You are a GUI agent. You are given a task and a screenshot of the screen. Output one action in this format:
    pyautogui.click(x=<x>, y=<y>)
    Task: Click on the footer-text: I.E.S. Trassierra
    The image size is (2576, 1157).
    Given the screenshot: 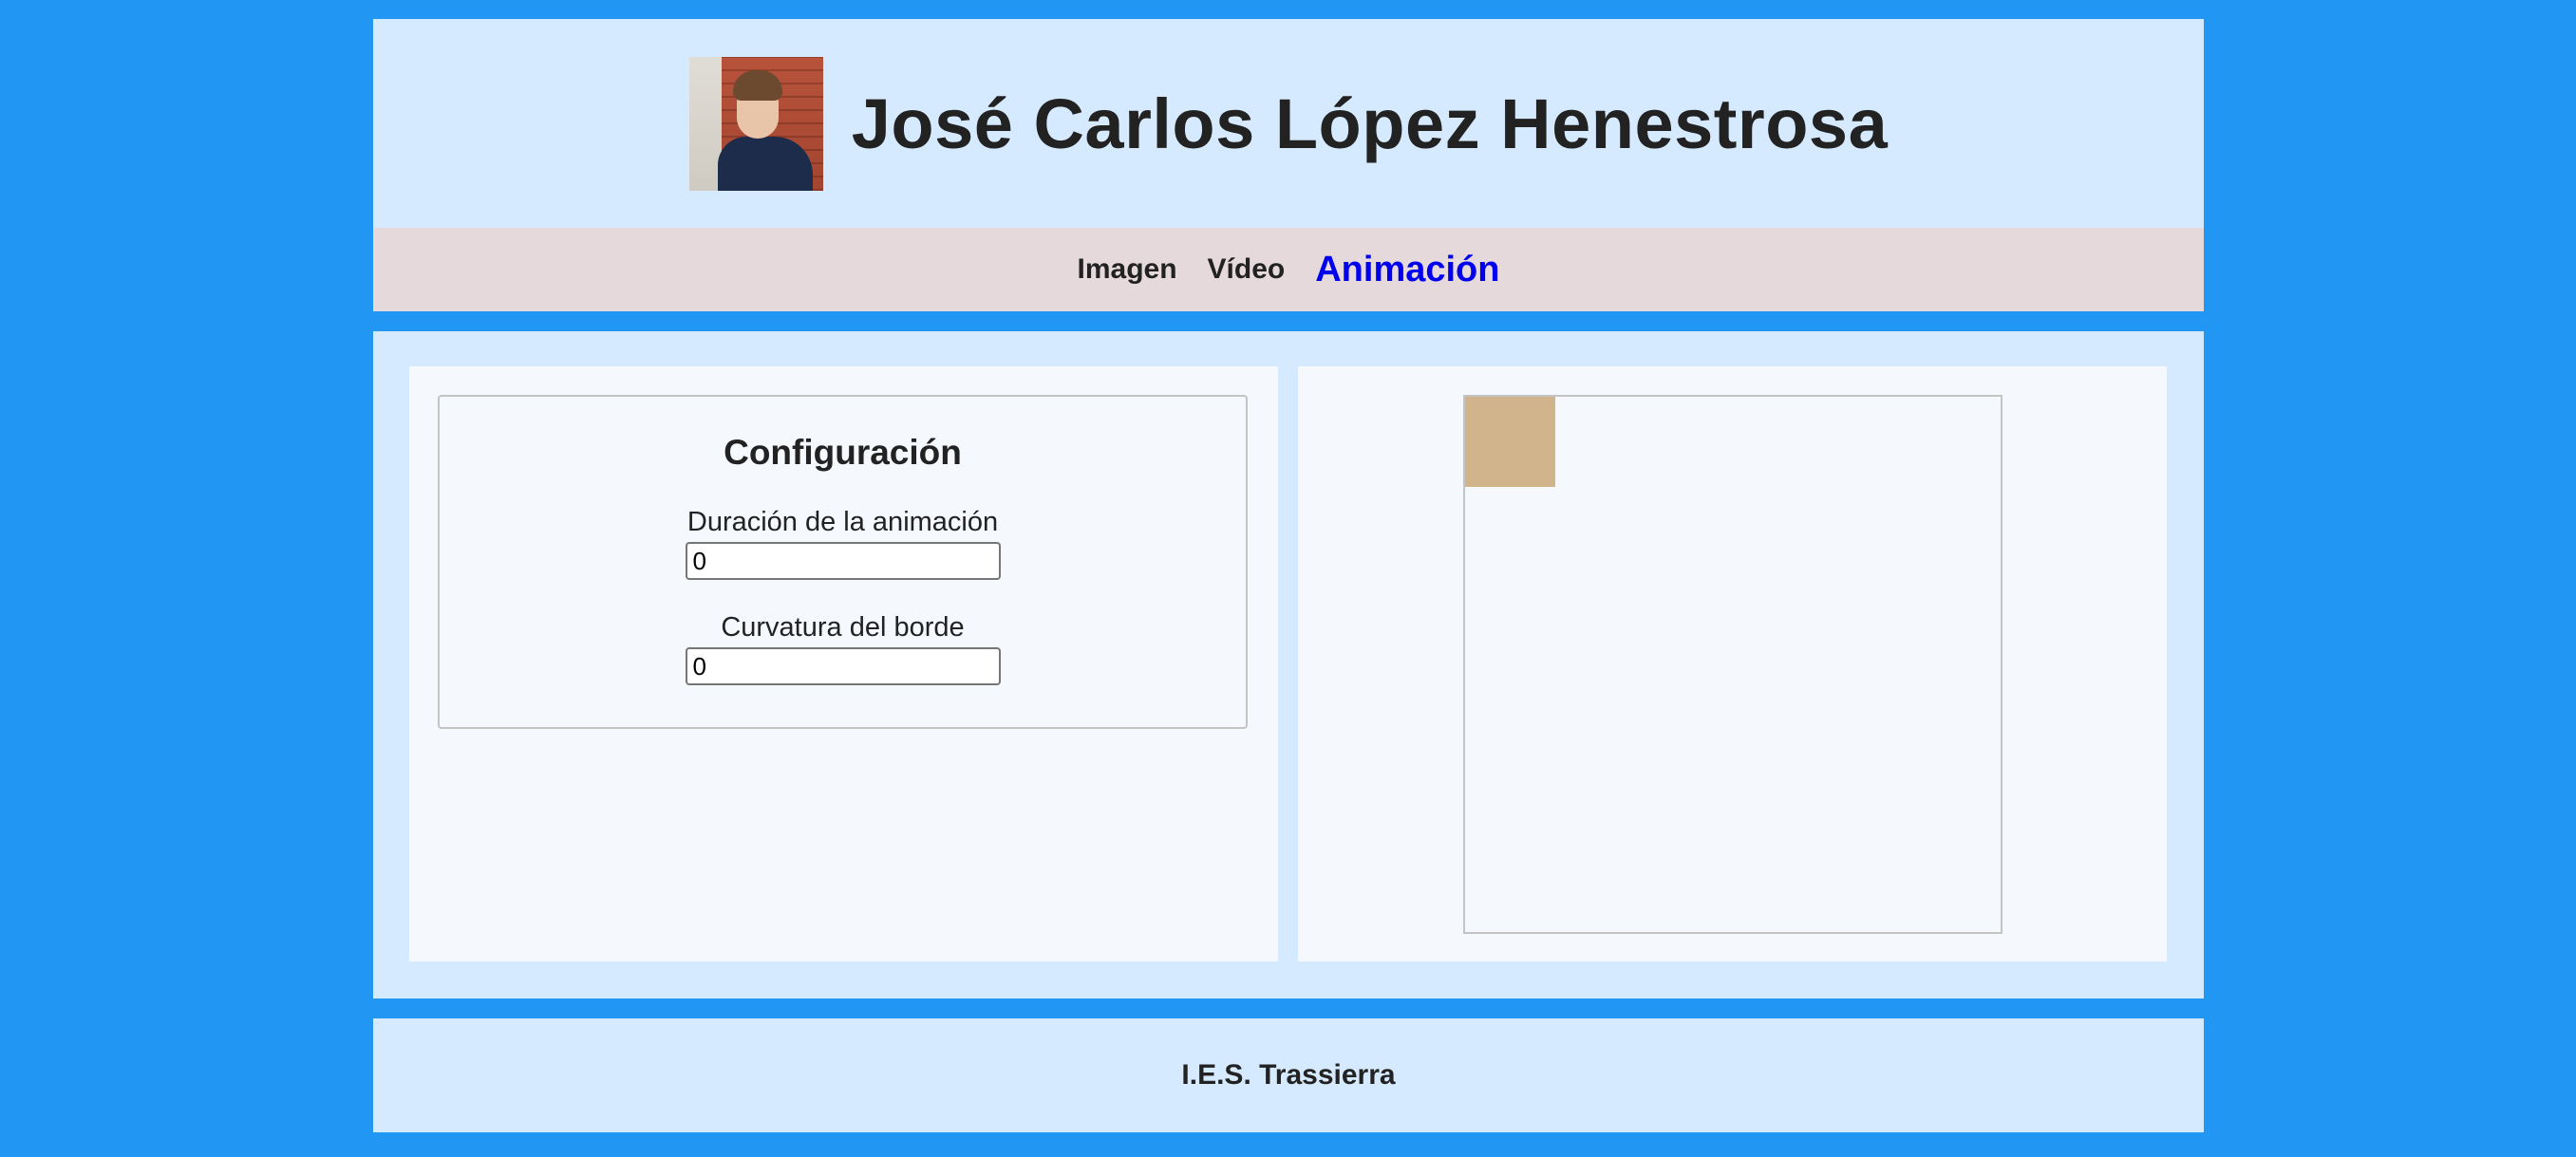 What is the action you would take?
    pyautogui.click(x=1288, y=1075)
    